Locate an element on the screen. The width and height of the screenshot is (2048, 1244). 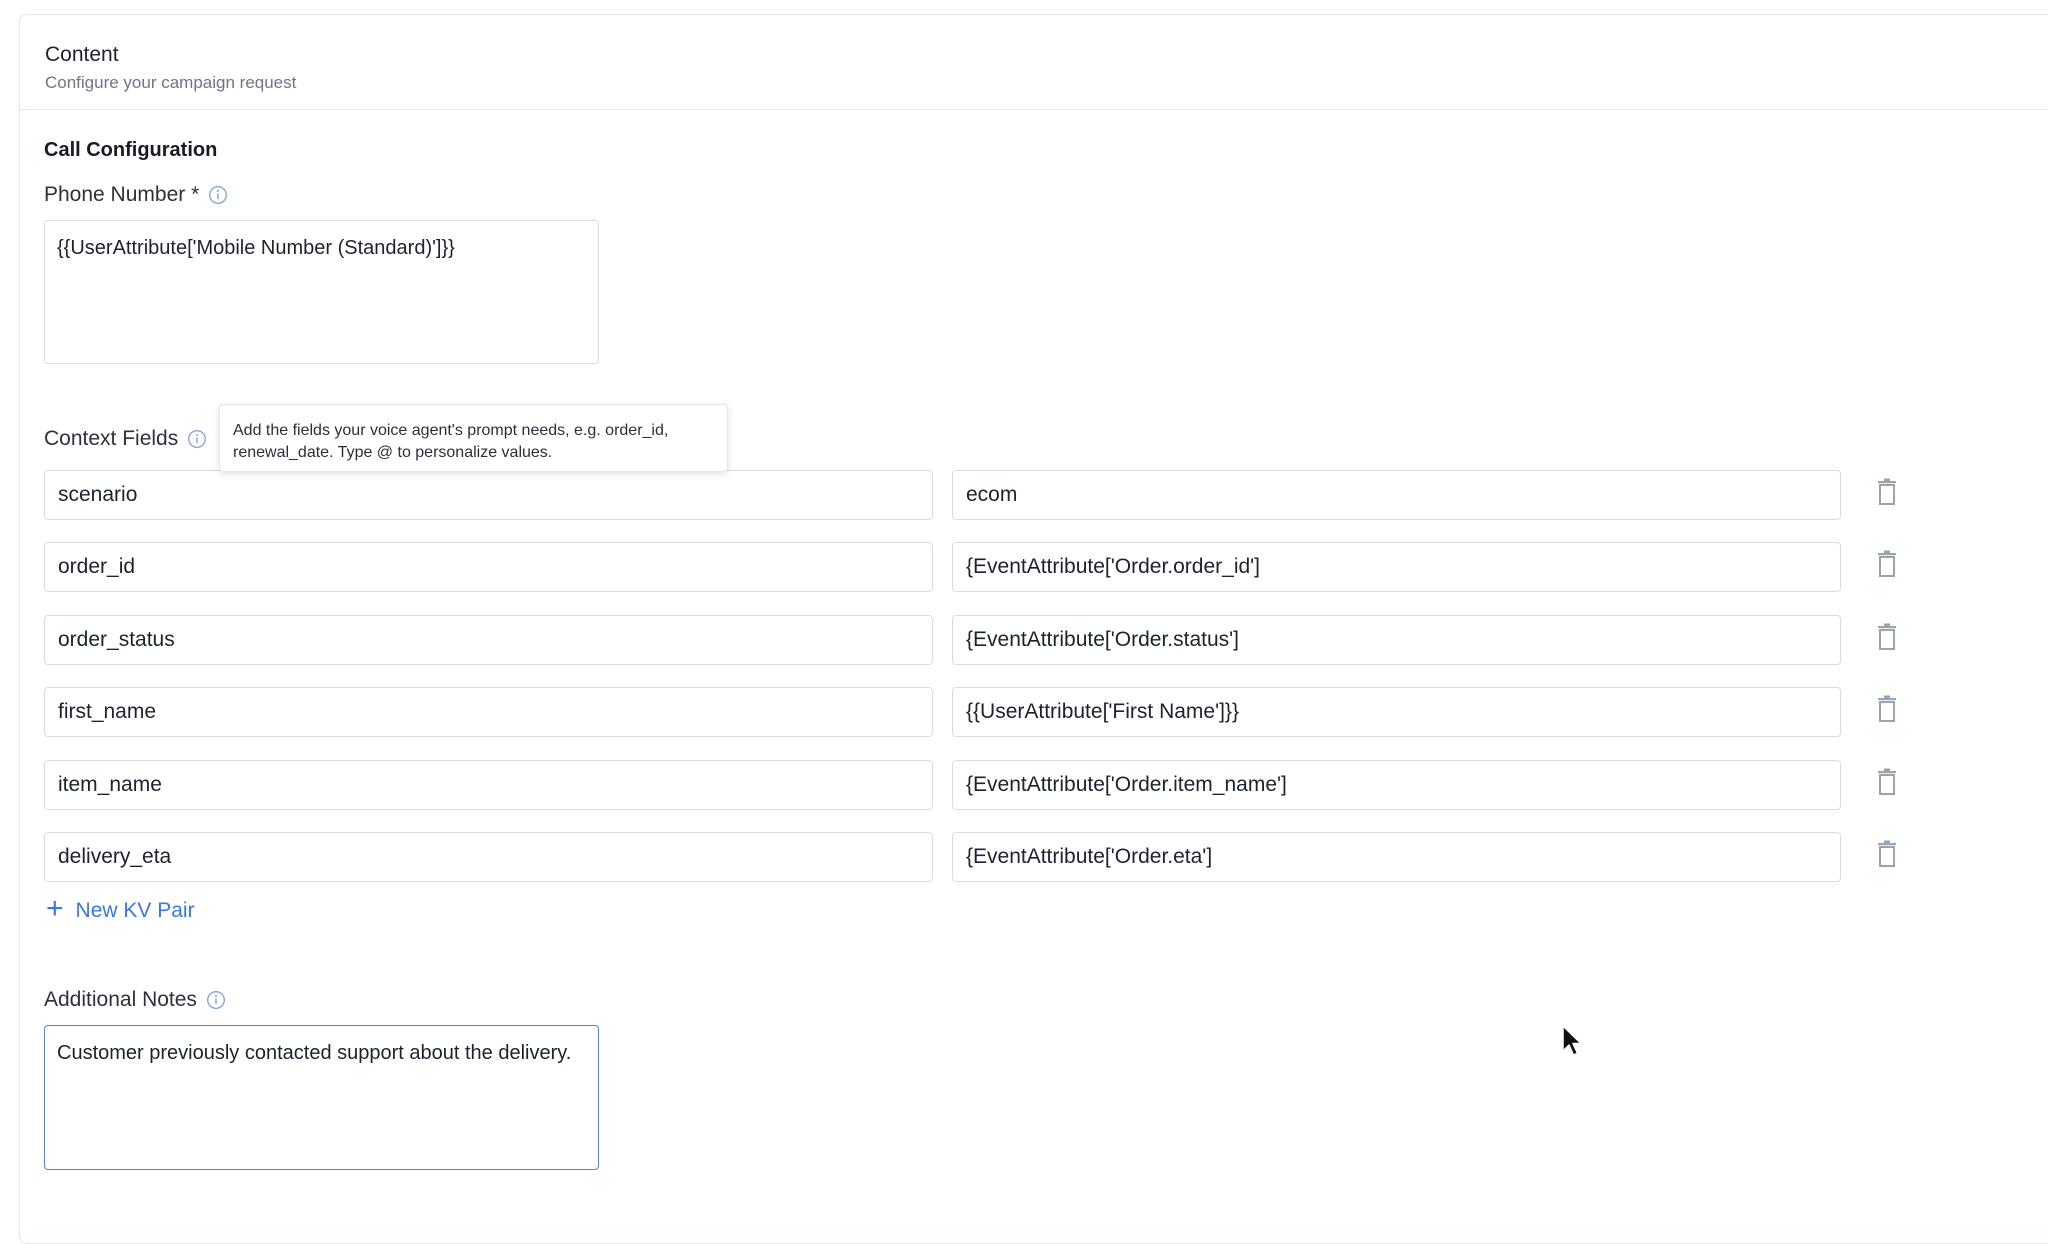
context-fields-label: Context Fields is located at coordinates (125, 439).